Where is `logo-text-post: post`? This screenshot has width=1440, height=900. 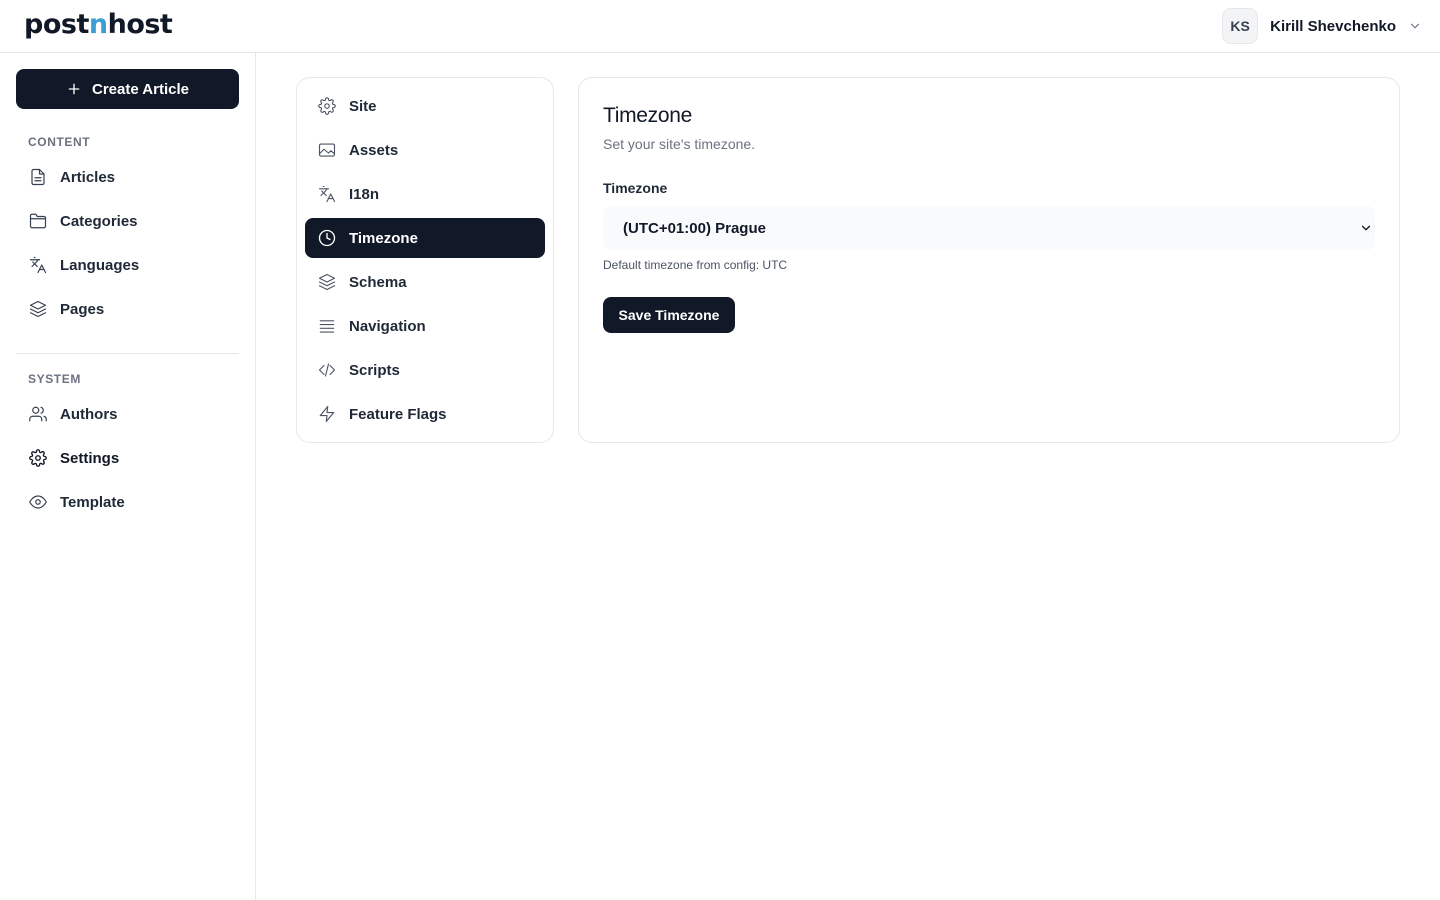
logo-text-post: post is located at coordinates (56, 24).